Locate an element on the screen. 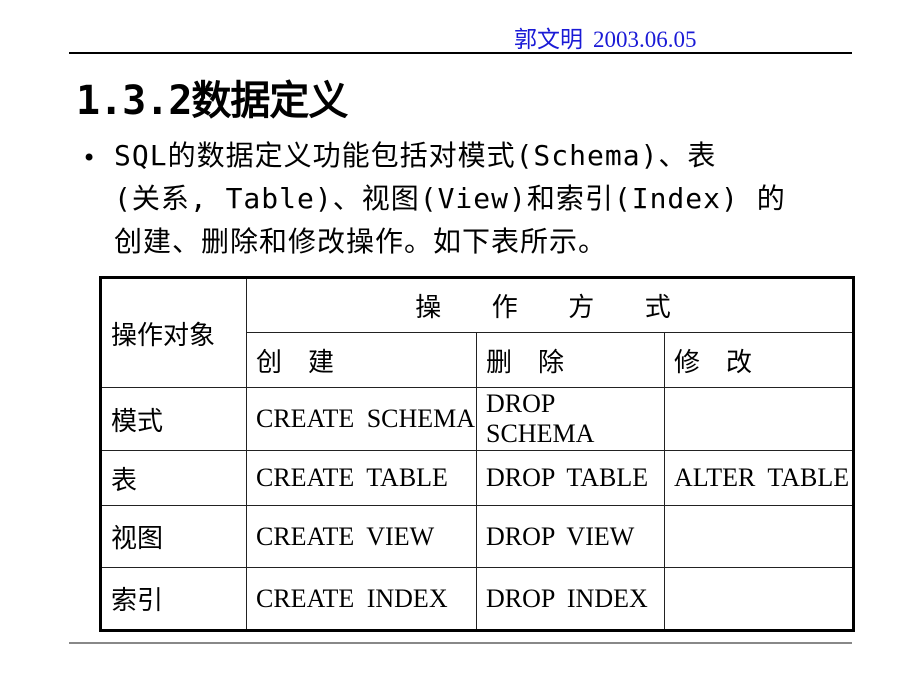  object-header-cell: 操作对象 is located at coordinates (173, 332).